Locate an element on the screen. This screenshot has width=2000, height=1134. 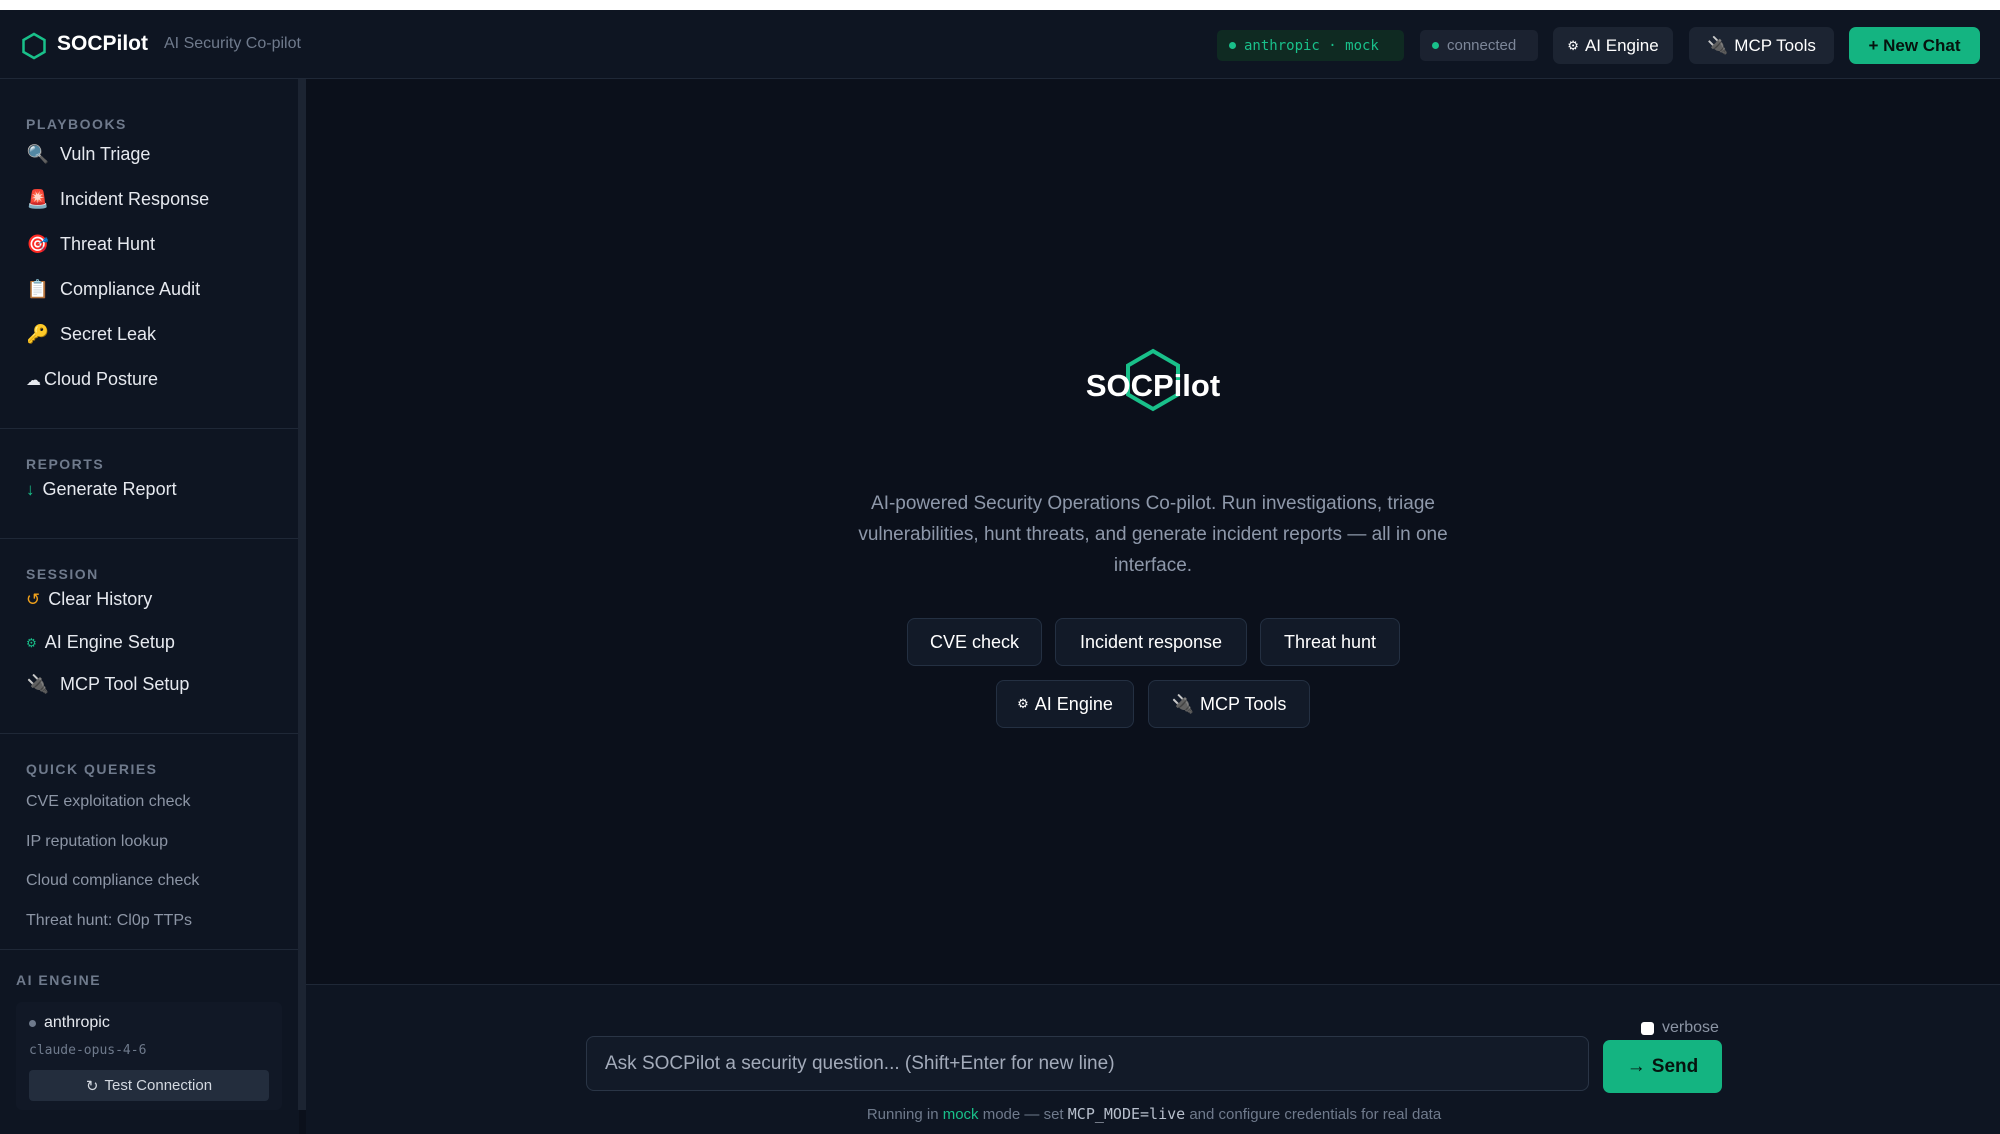
test-connection-button: ↻ Test Connection is located at coordinates (149, 1085).